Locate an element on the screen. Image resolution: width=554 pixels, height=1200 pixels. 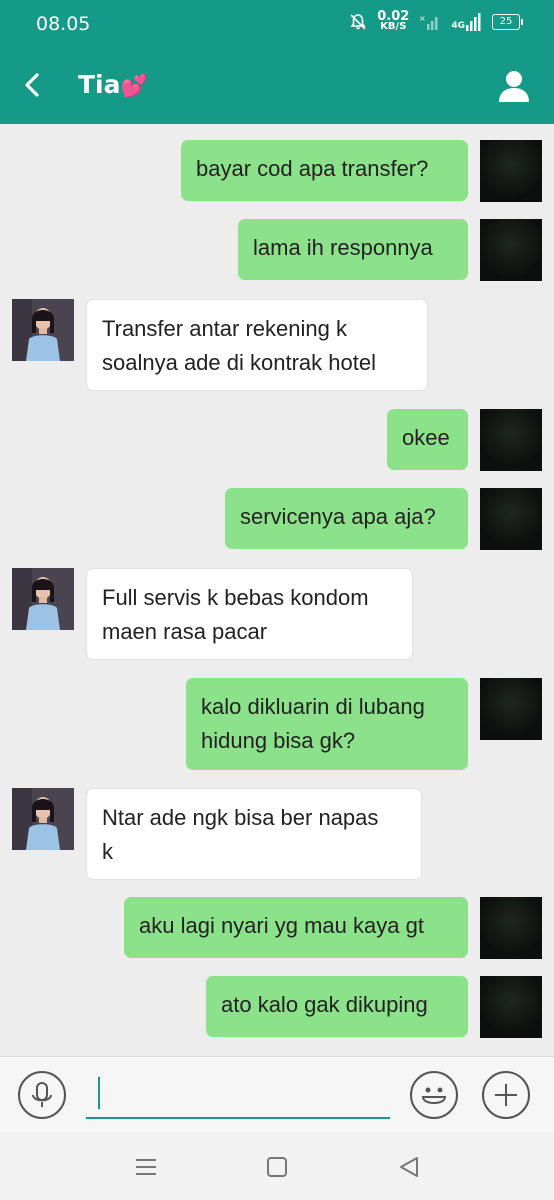
message-bubble: okee is located at coordinates (427, 439).